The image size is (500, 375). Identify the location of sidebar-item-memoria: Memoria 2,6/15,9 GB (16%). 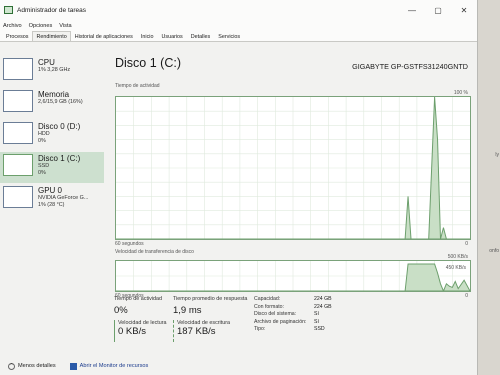
(52, 103).